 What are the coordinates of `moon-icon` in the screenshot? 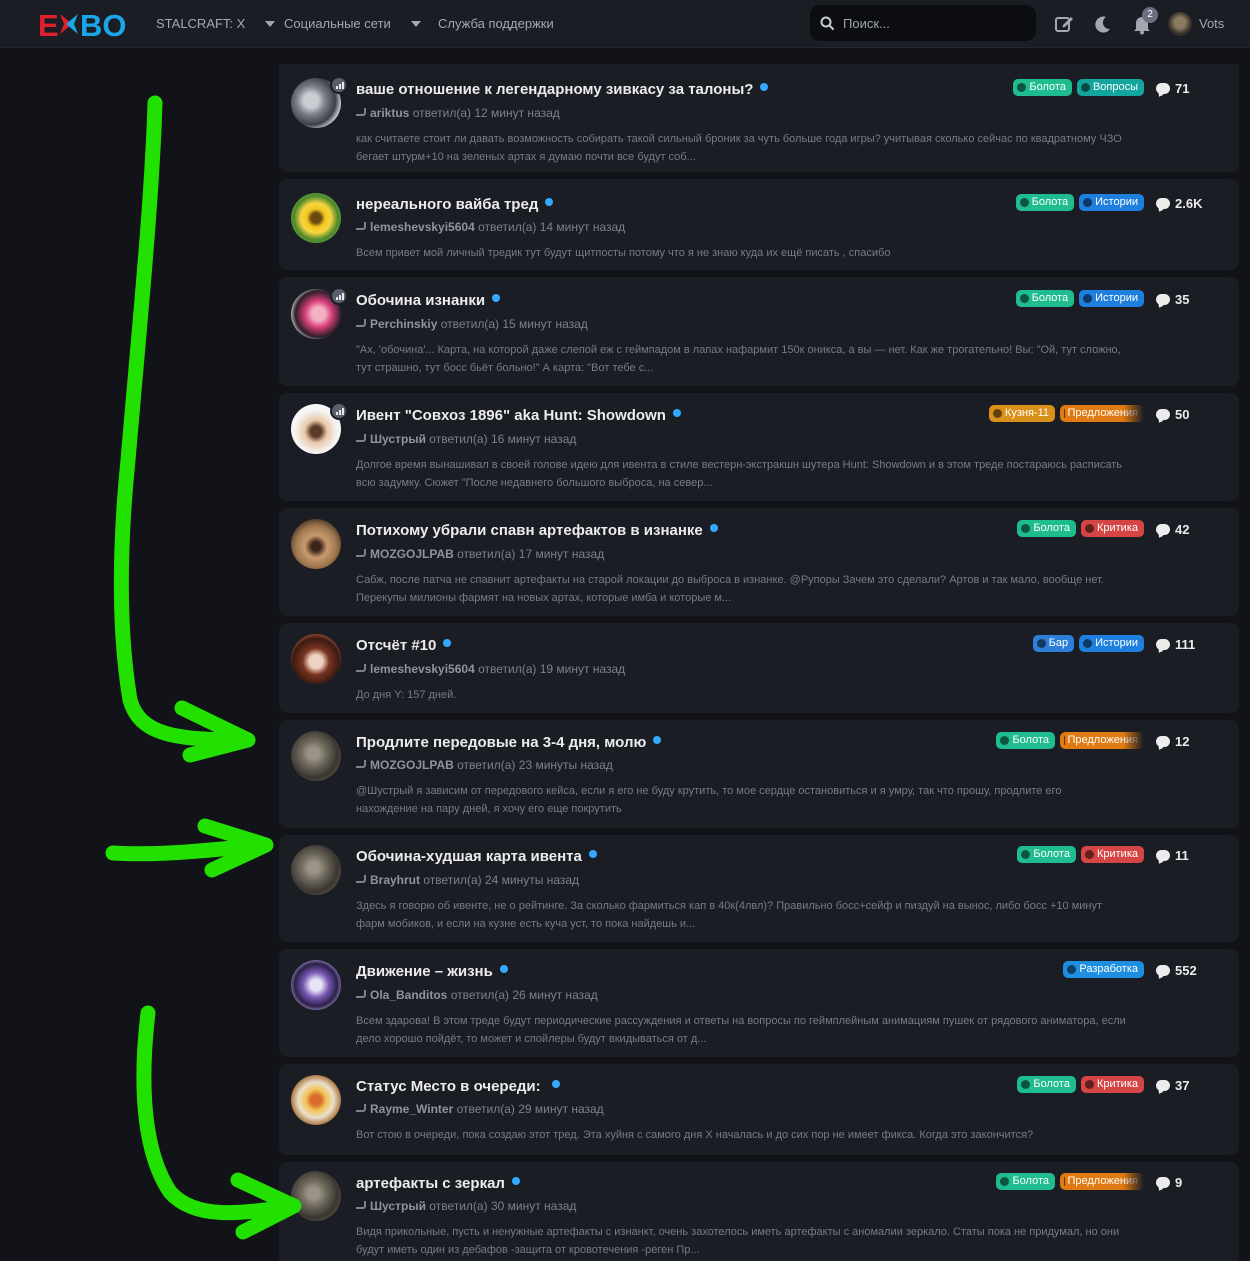 It's located at (1103, 24).